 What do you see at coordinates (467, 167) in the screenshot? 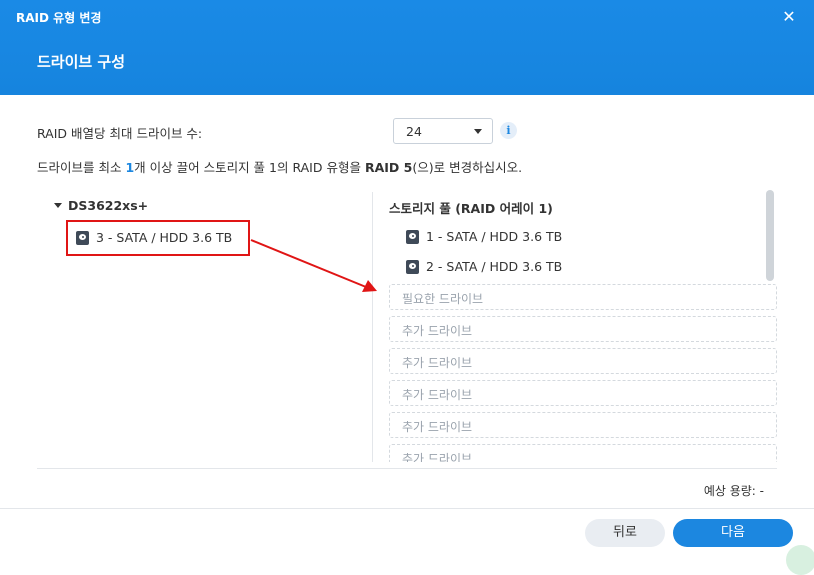
I see `instruction-part-3: (으)로 변경하십시오.` at bounding box center [467, 167].